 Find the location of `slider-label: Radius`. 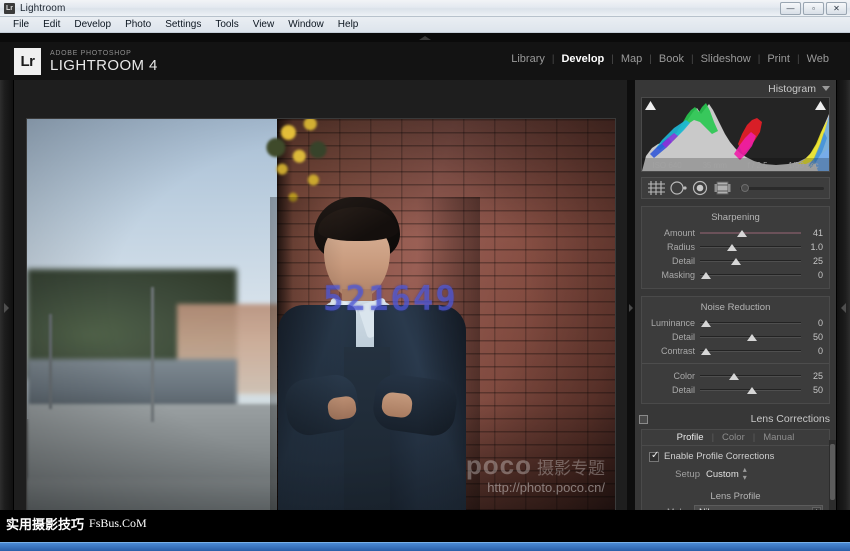

slider-label: Radius is located at coordinates (680, 247).